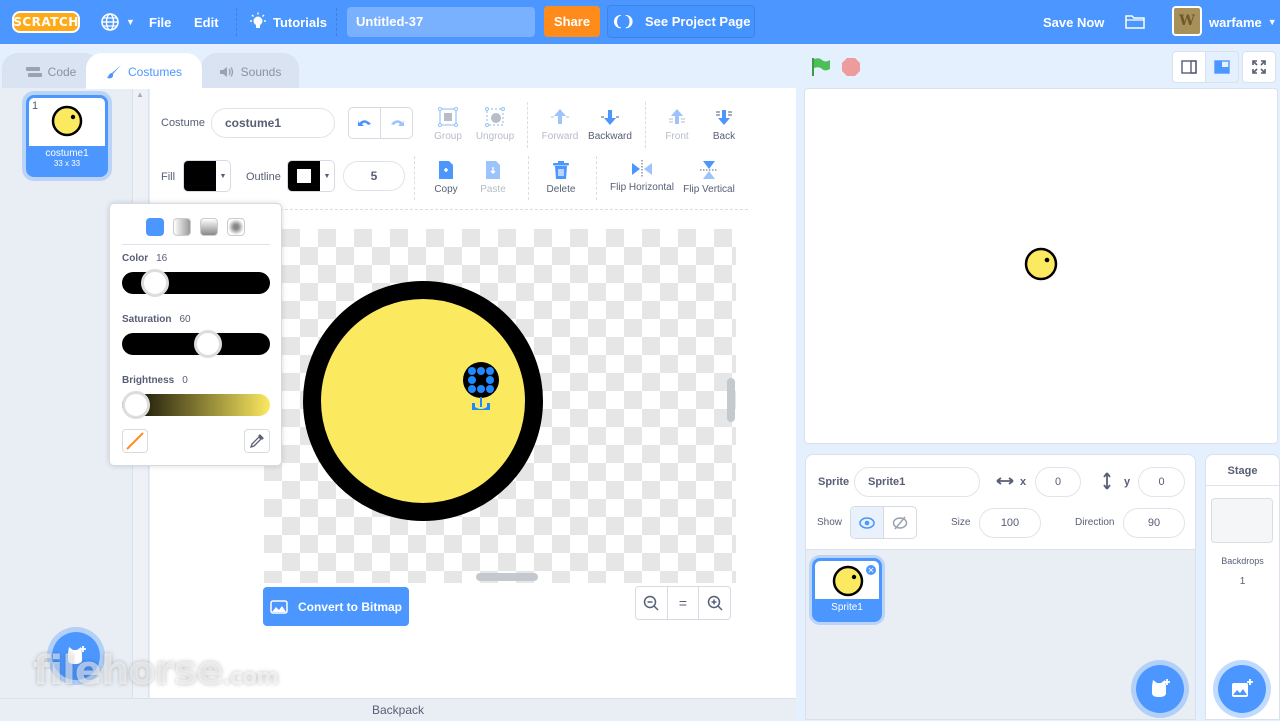  I want to click on brightness-slider-label: Brightness 0, so click(155, 380).